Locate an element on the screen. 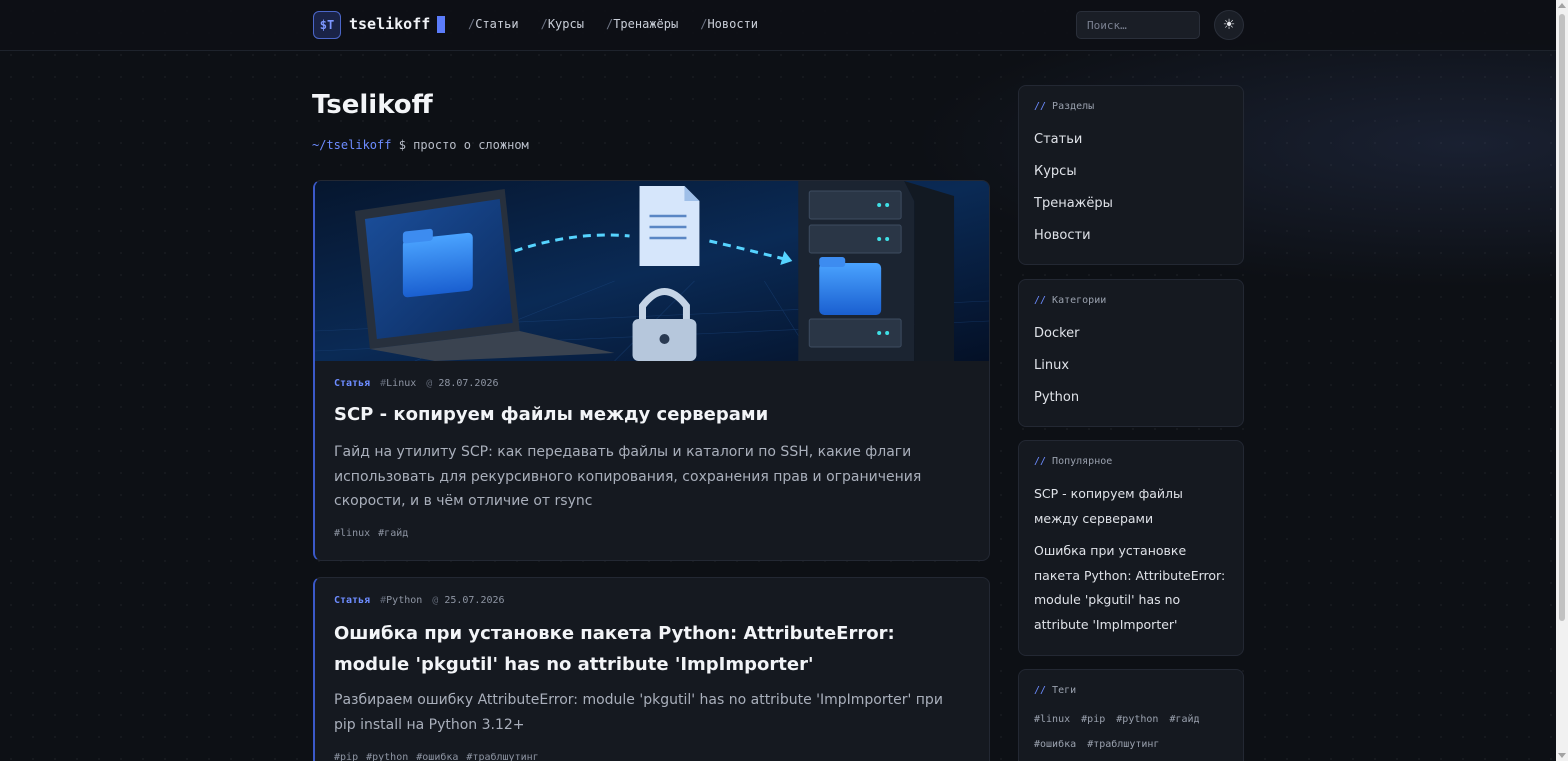 This screenshot has width=1568, height=761. article-topic: #Linux is located at coordinates (398, 383).